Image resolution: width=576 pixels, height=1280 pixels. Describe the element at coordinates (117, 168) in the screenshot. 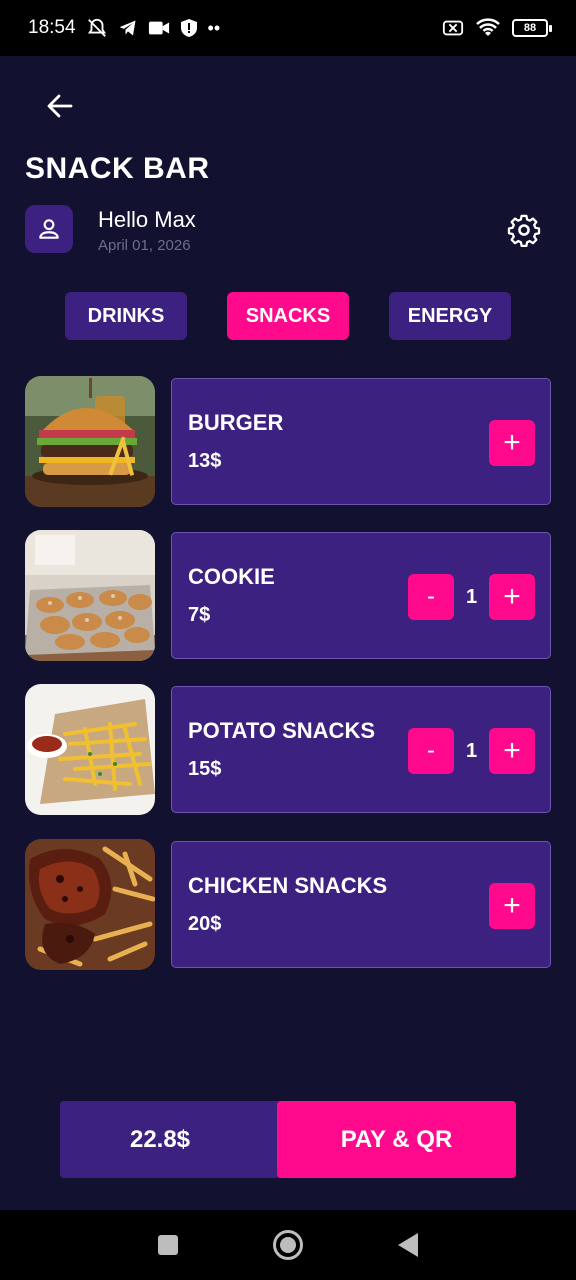

I see `page-title: SNACK BAR` at that location.